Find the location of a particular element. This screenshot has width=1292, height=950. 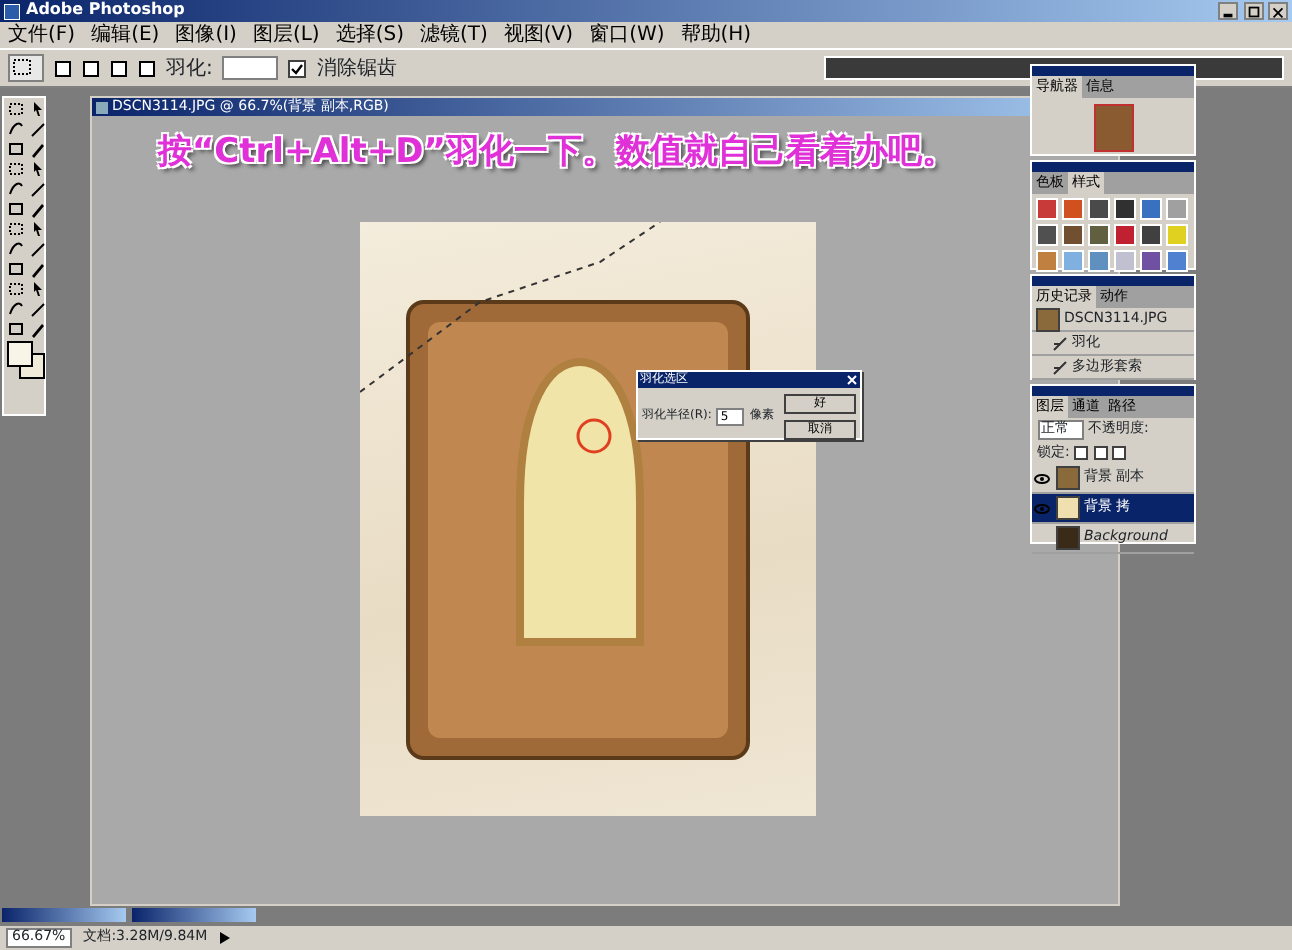

menu-item: 编辑(E) is located at coordinates (125, 35).